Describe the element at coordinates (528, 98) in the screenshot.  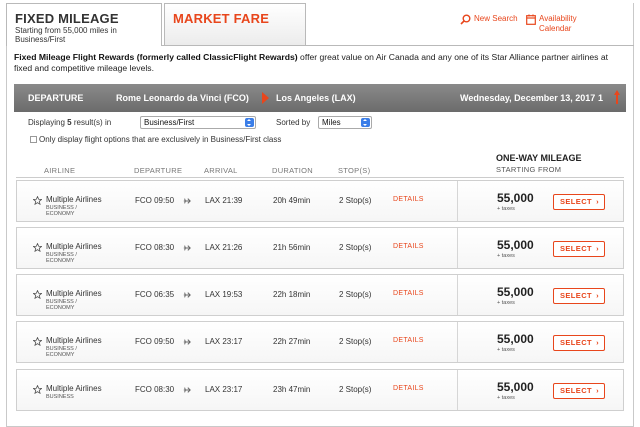
I see `departure-date: Wednesday, December 13, 2017` at that location.